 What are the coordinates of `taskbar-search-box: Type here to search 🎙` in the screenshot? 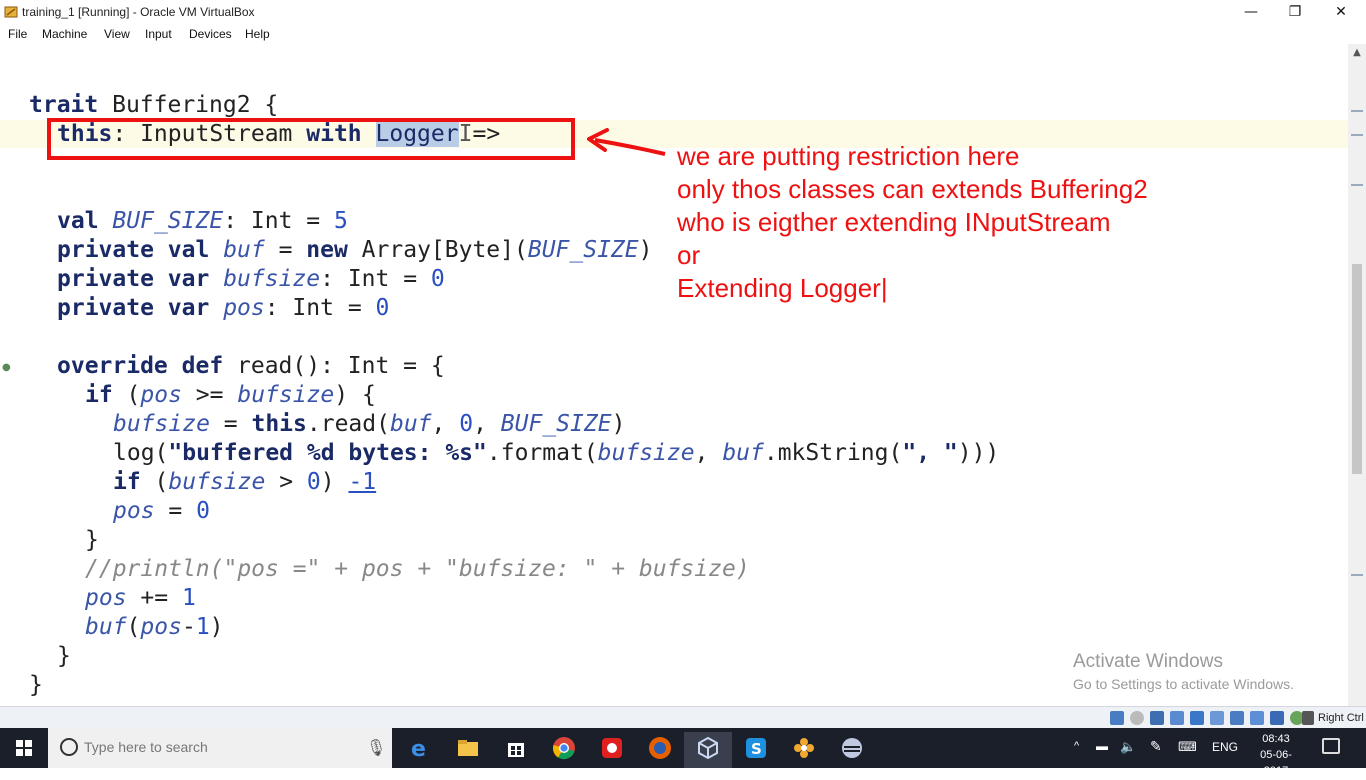 It's located at (220, 748).